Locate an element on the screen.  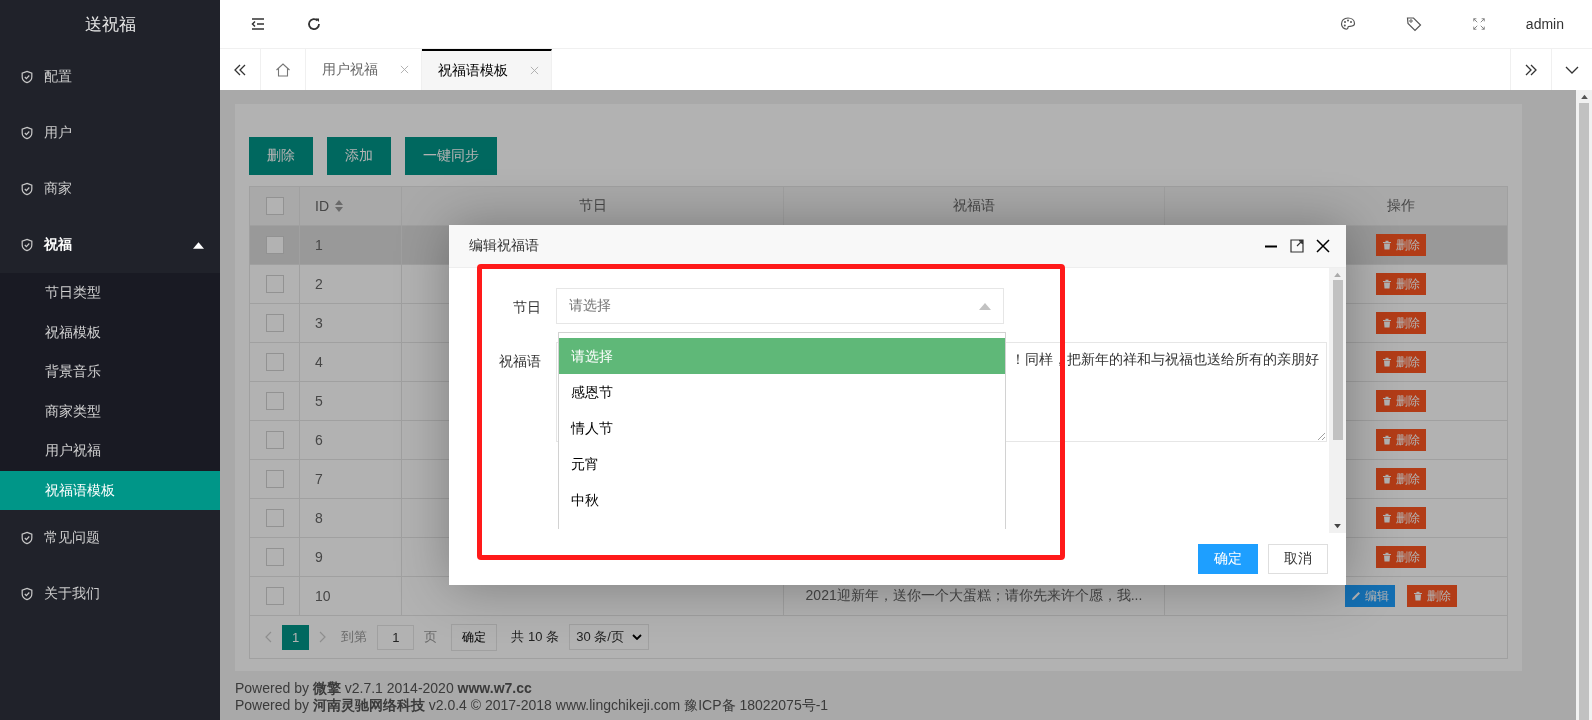
nav-subitem: 节日类型 is located at coordinates (110, 293).